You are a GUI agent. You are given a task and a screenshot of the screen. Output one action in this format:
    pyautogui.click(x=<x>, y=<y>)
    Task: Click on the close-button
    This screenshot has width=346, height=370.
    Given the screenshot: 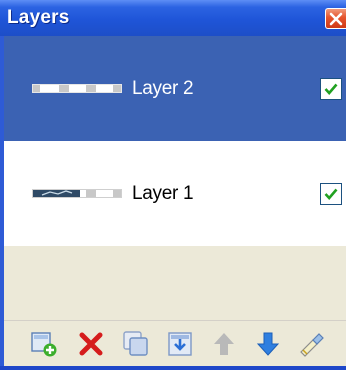 What is the action you would take?
    pyautogui.click(x=335, y=18)
    